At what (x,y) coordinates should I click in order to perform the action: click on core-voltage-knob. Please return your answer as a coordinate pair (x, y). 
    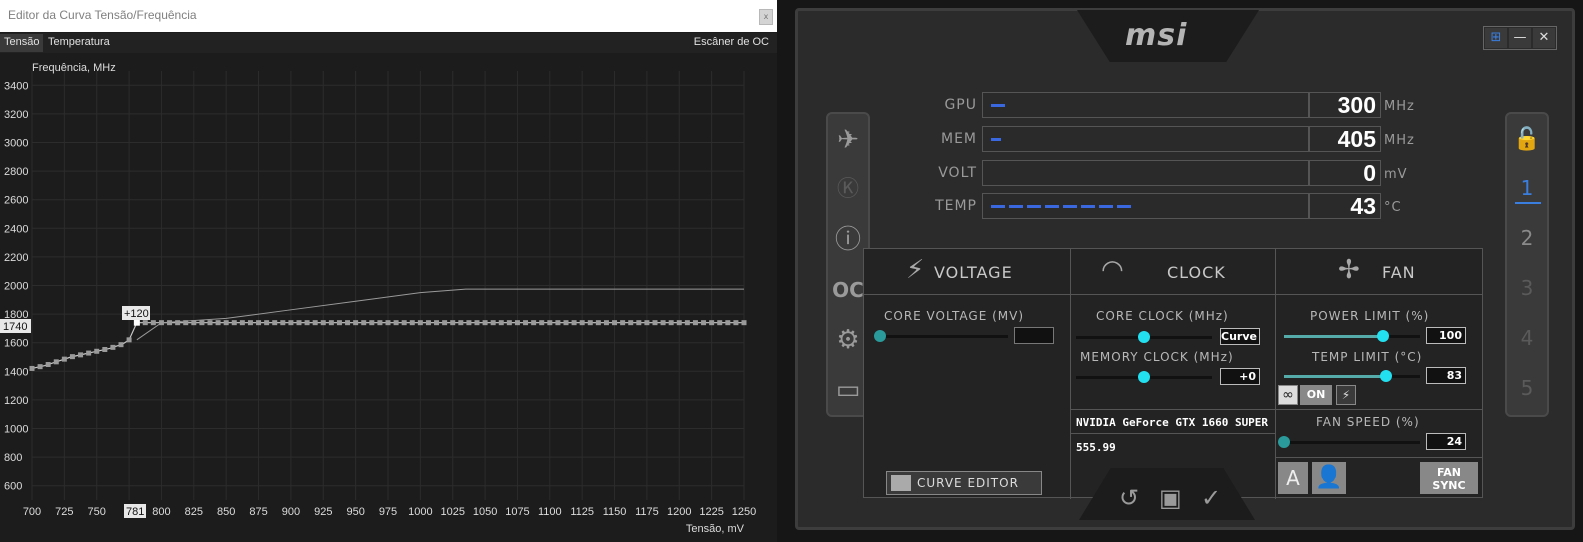
    Looking at the image, I should click on (880, 336).